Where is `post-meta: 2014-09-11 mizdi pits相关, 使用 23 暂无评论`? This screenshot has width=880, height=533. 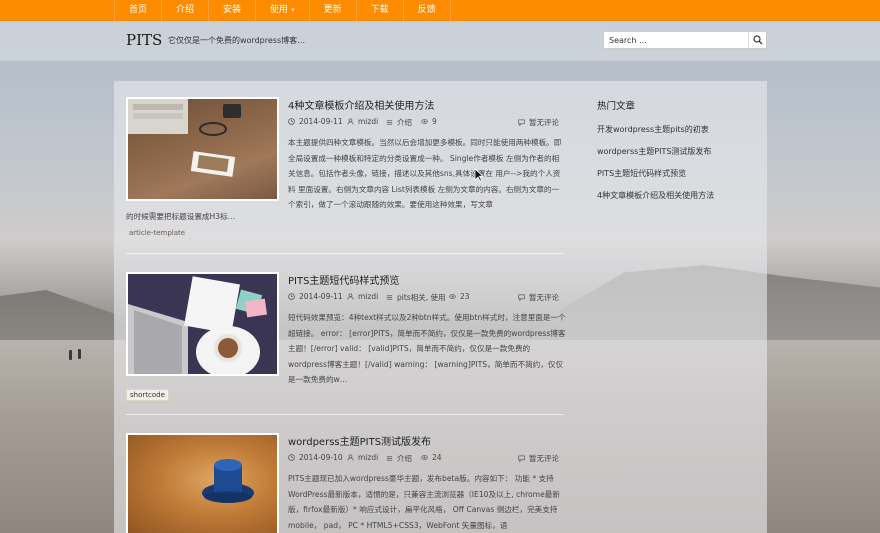 post-meta: 2014-09-11 mizdi pits相关, 使用 23 暂无评论 is located at coordinates (424, 298).